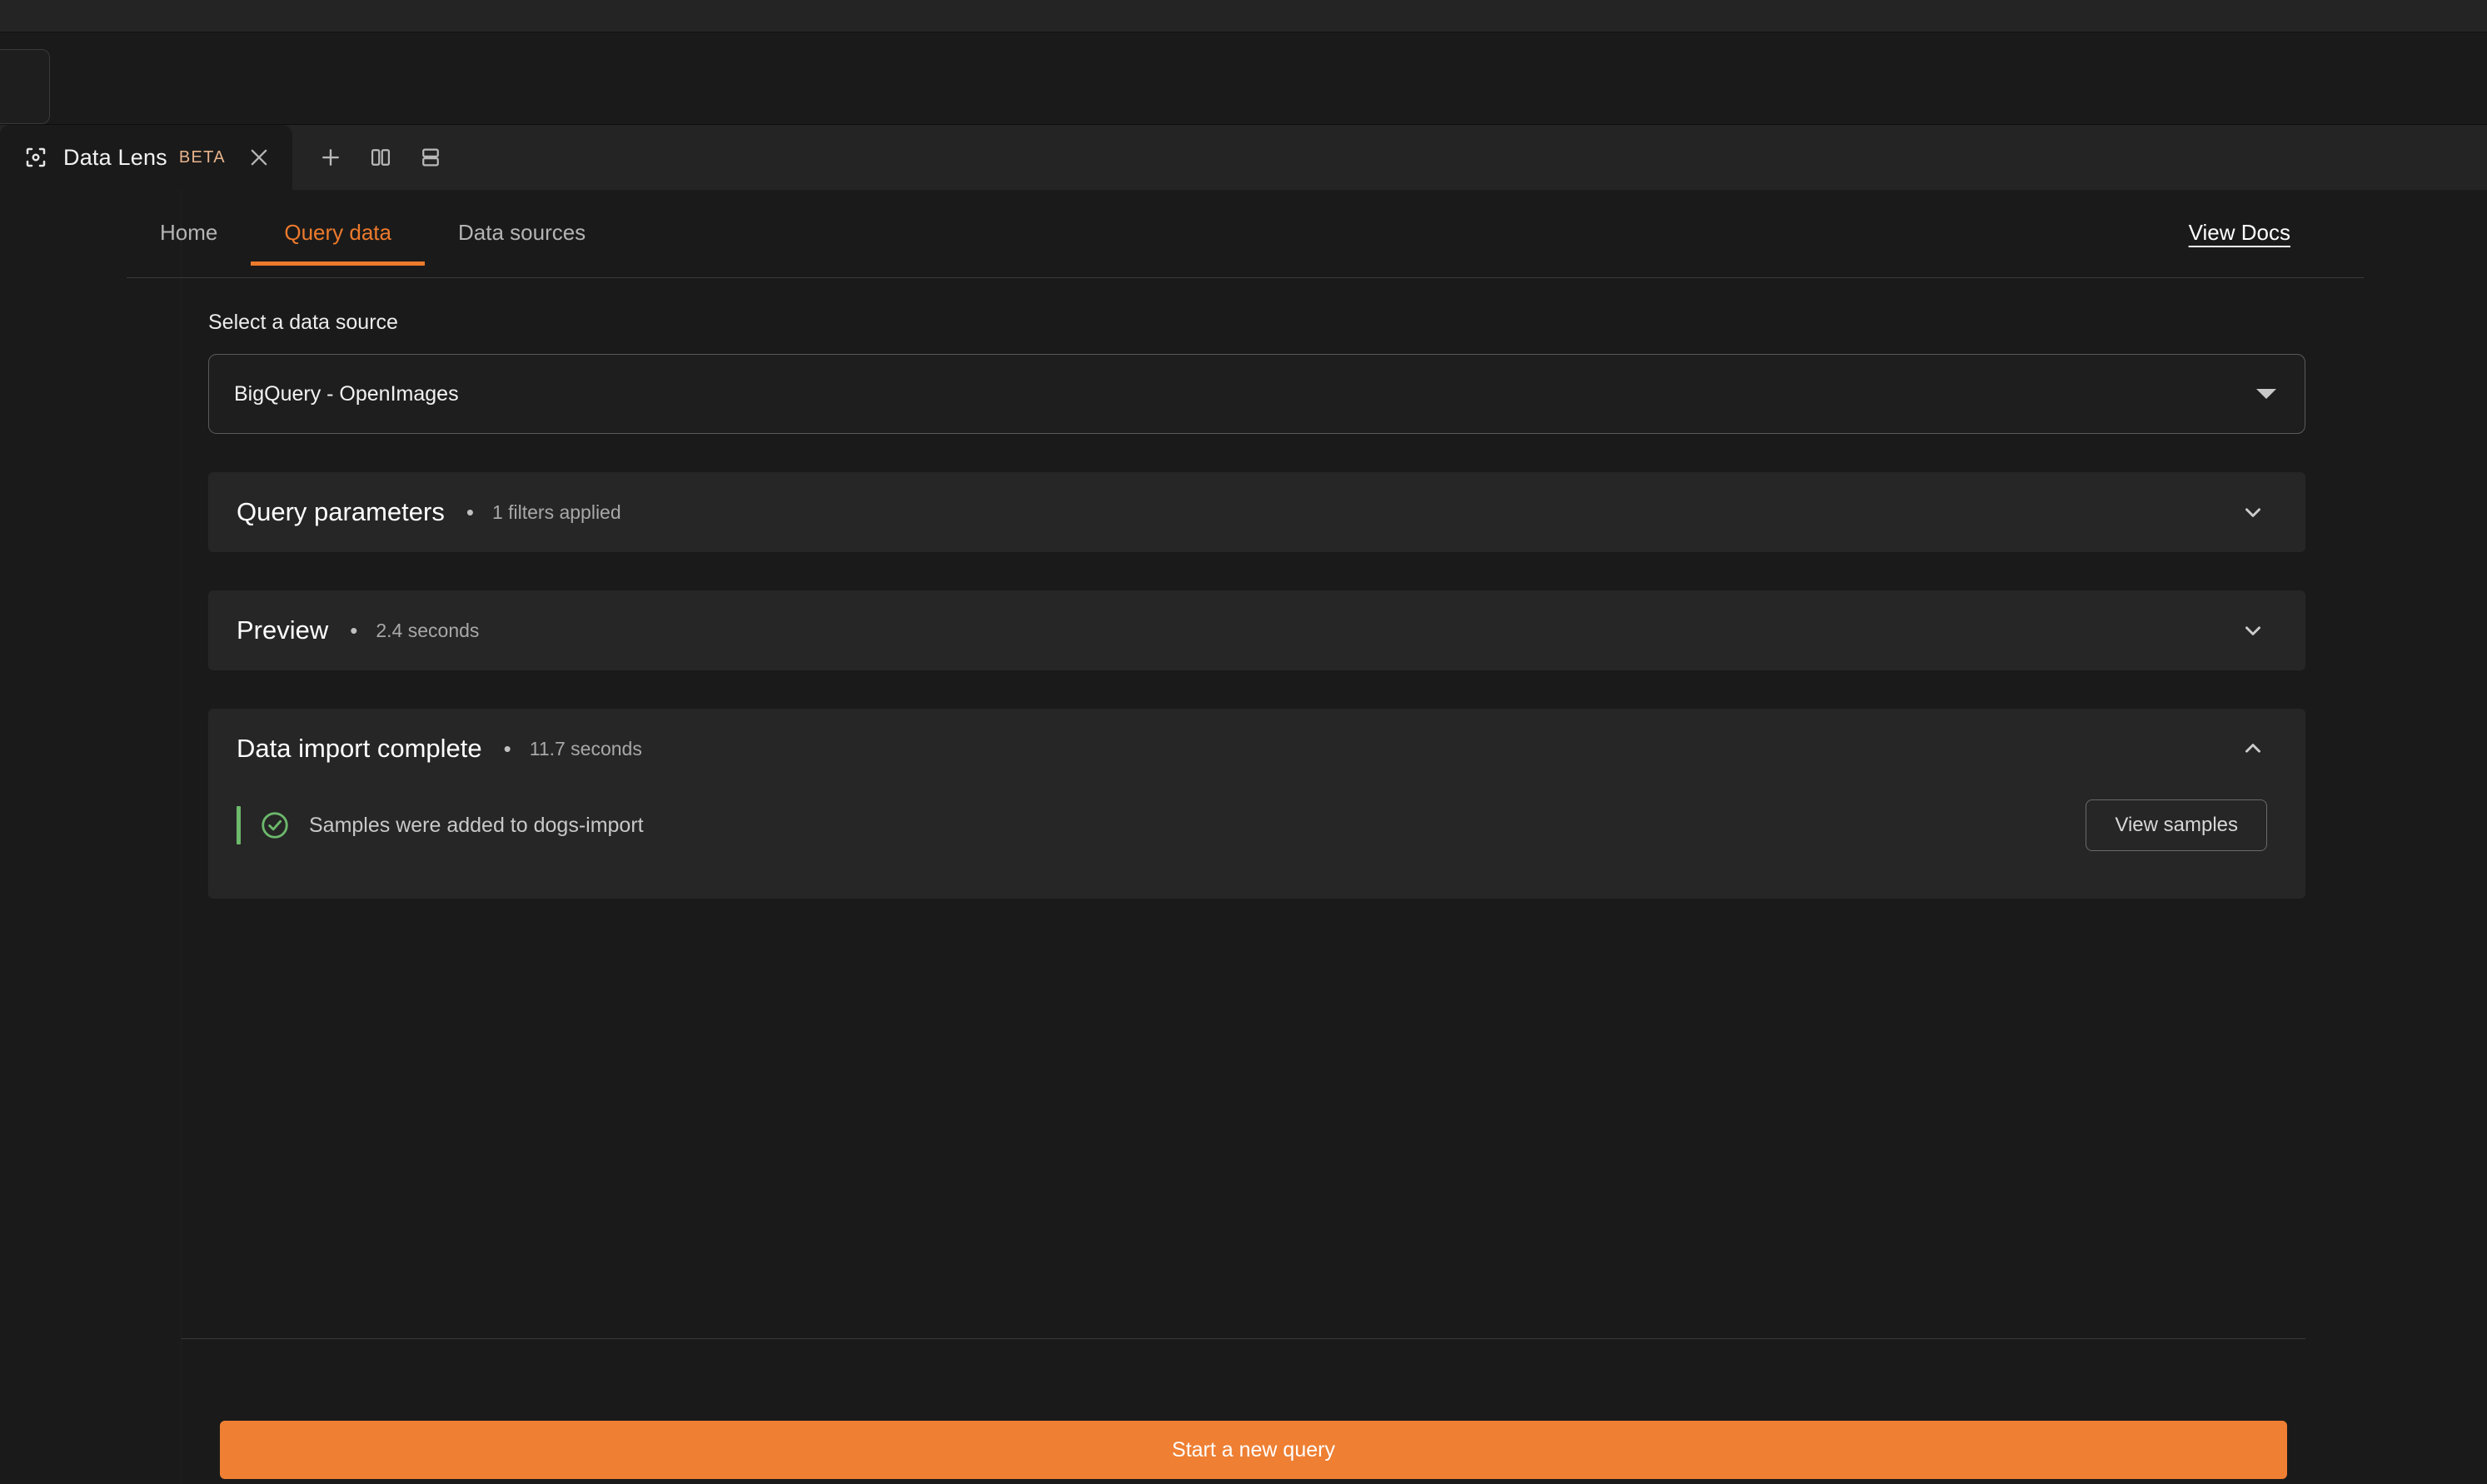  What do you see at coordinates (1256, 749) in the screenshot?
I see `section-header: Data import complete • 11.7 seconds` at bounding box center [1256, 749].